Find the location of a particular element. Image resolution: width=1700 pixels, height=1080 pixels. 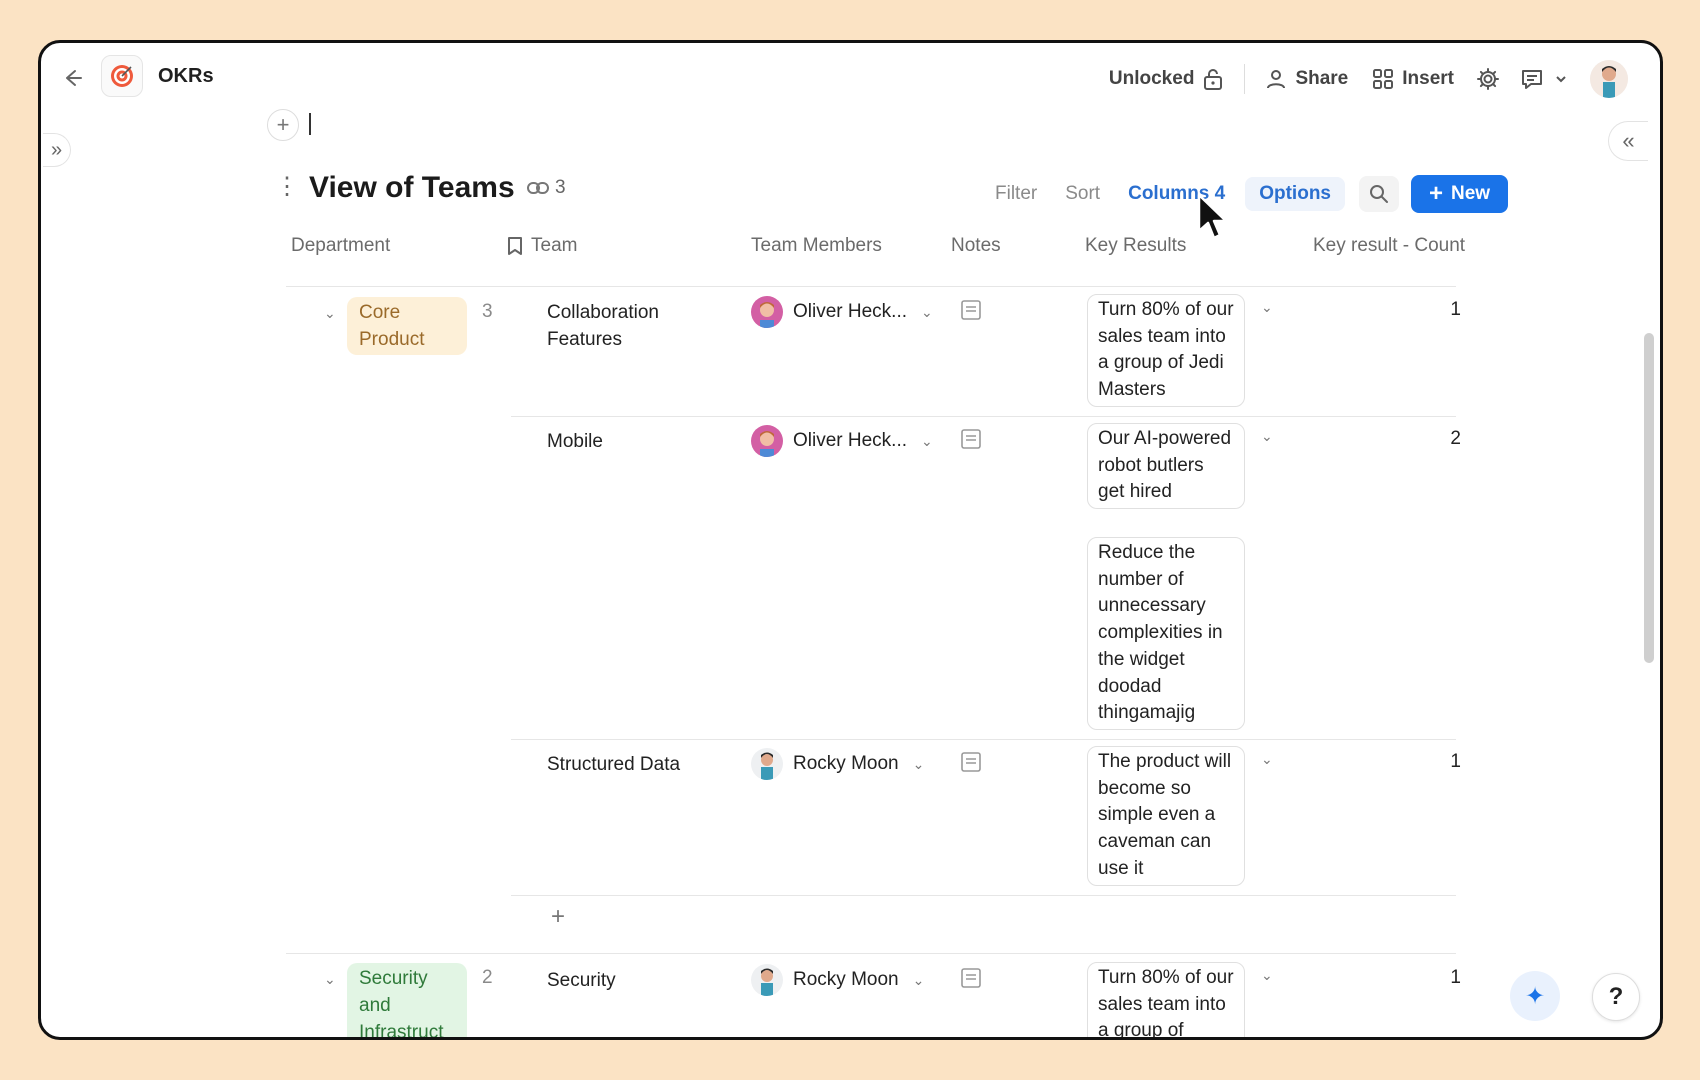

vertical-scrollbar is located at coordinates (1649, 498).